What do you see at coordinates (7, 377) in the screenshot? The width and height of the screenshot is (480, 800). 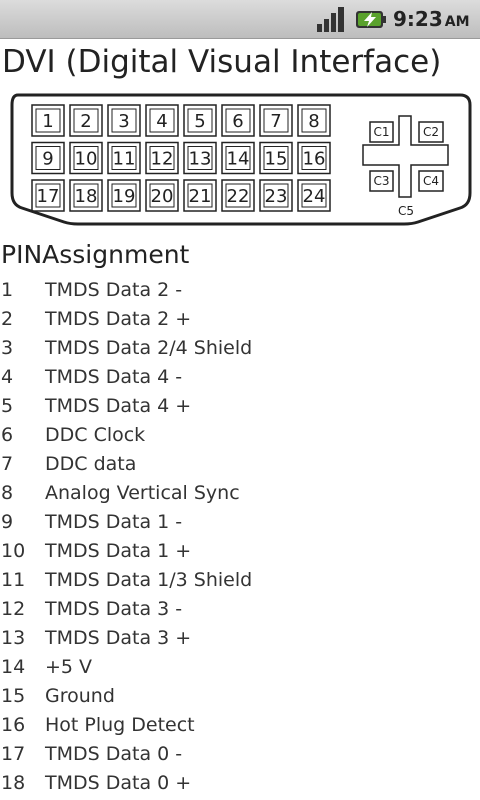 I see `pin-number: 4` at bounding box center [7, 377].